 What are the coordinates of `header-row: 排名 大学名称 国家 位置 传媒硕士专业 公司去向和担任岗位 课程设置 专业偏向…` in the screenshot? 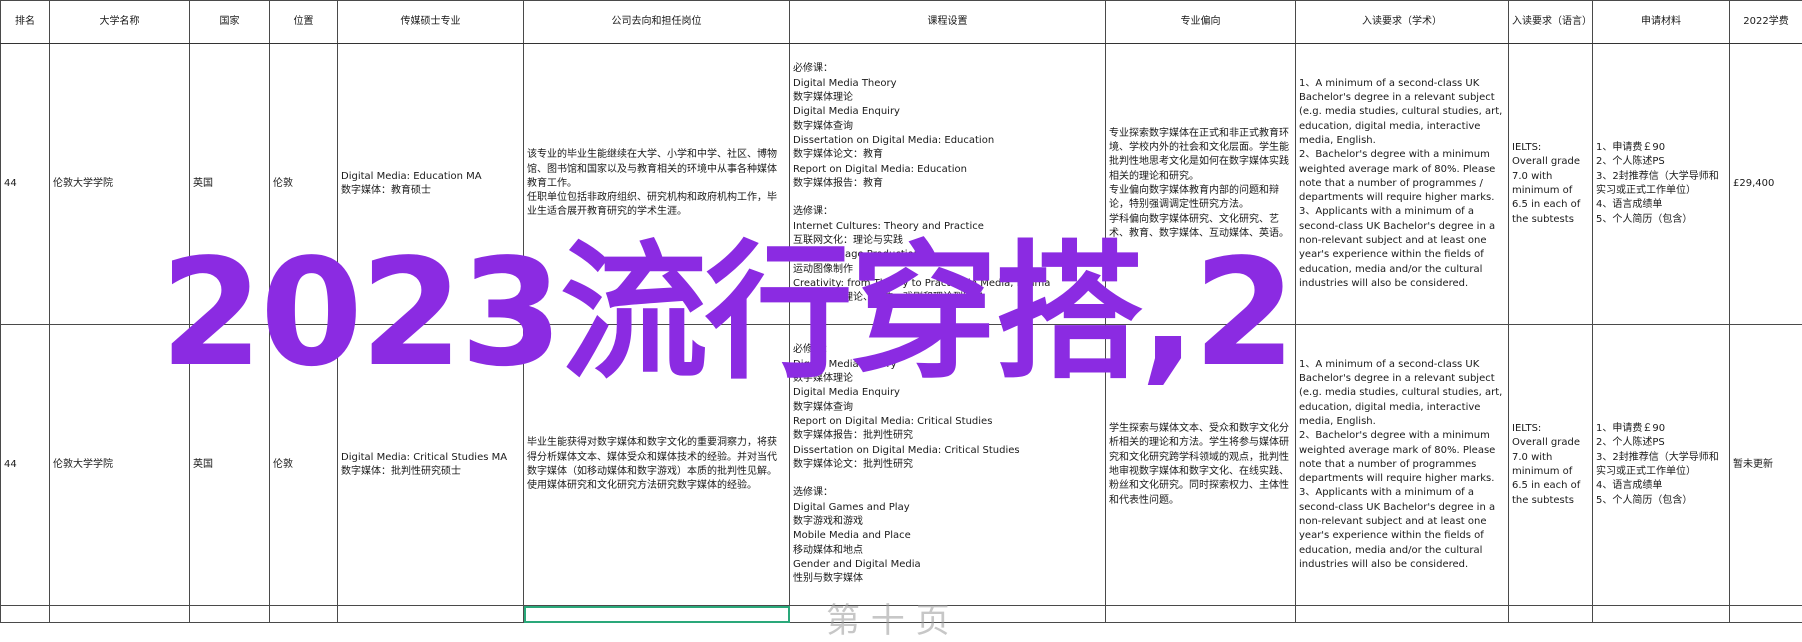 It's located at (901, 22).